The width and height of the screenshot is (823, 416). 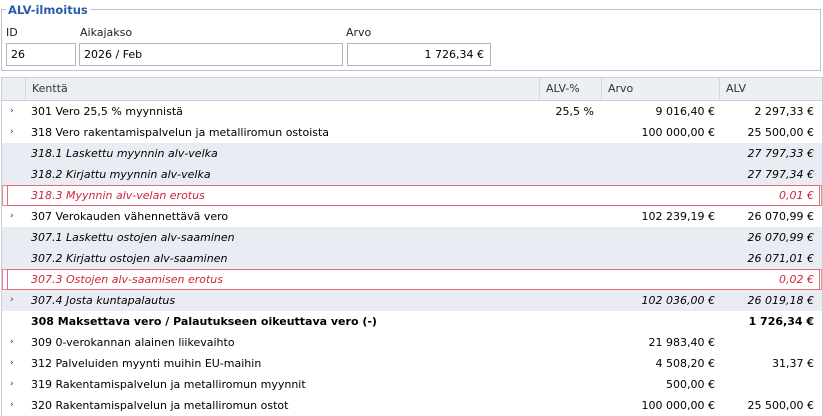 I want to click on panel-legend: ALV-ilmoitus, so click(x=48, y=10).